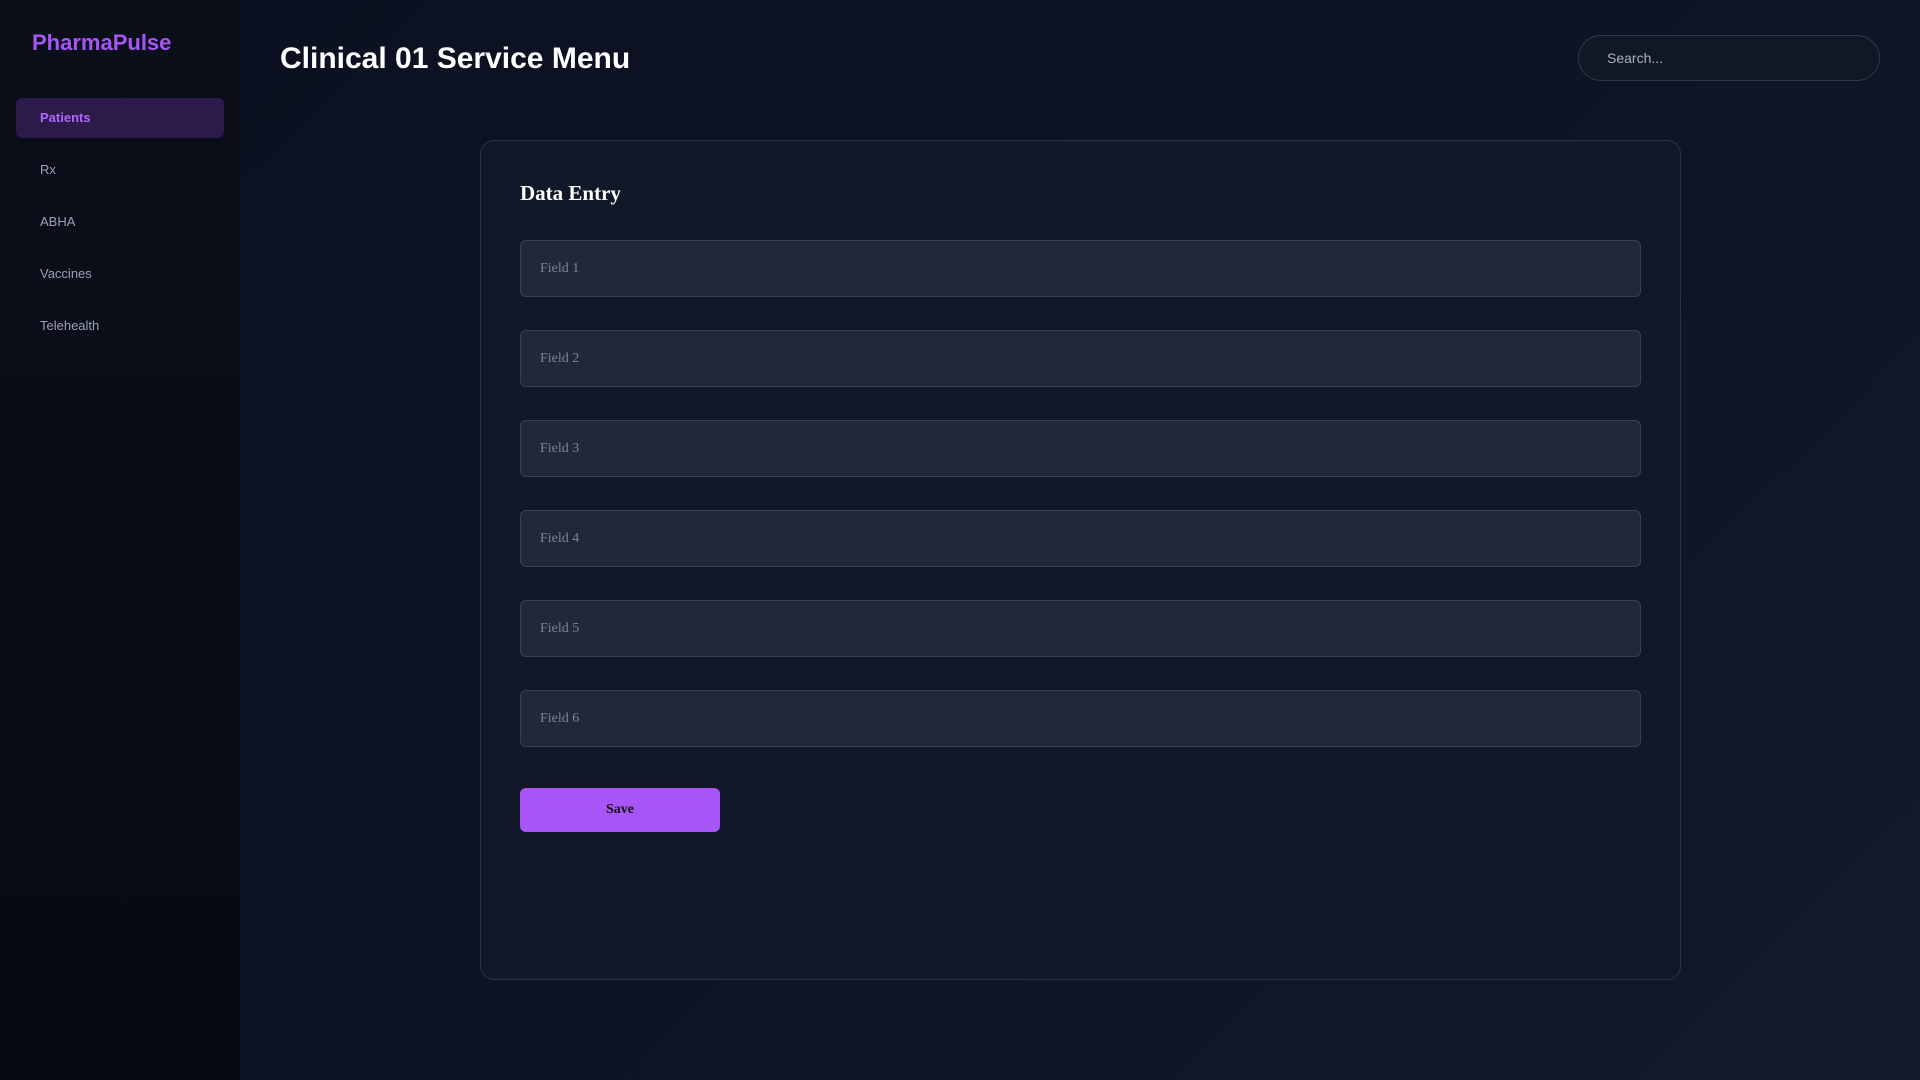  What do you see at coordinates (570, 193) in the screenshot?
I see `card-title: Data Entry` at bounding box center [570, 193].